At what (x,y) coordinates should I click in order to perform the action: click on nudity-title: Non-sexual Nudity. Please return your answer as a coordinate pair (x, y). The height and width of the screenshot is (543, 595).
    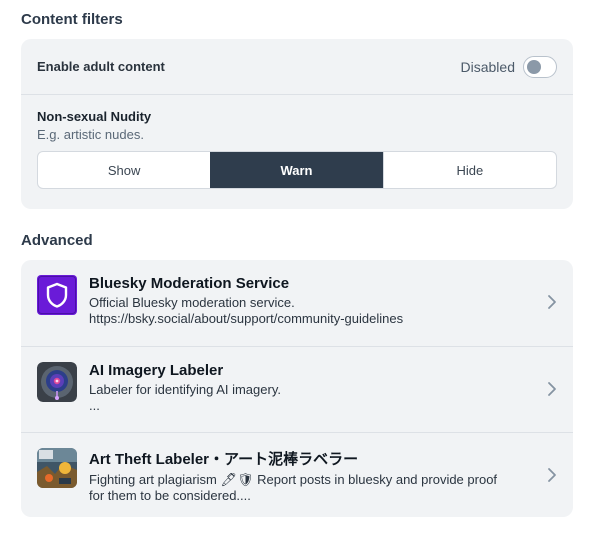
    Looking at the image, I should click on (94, 116).